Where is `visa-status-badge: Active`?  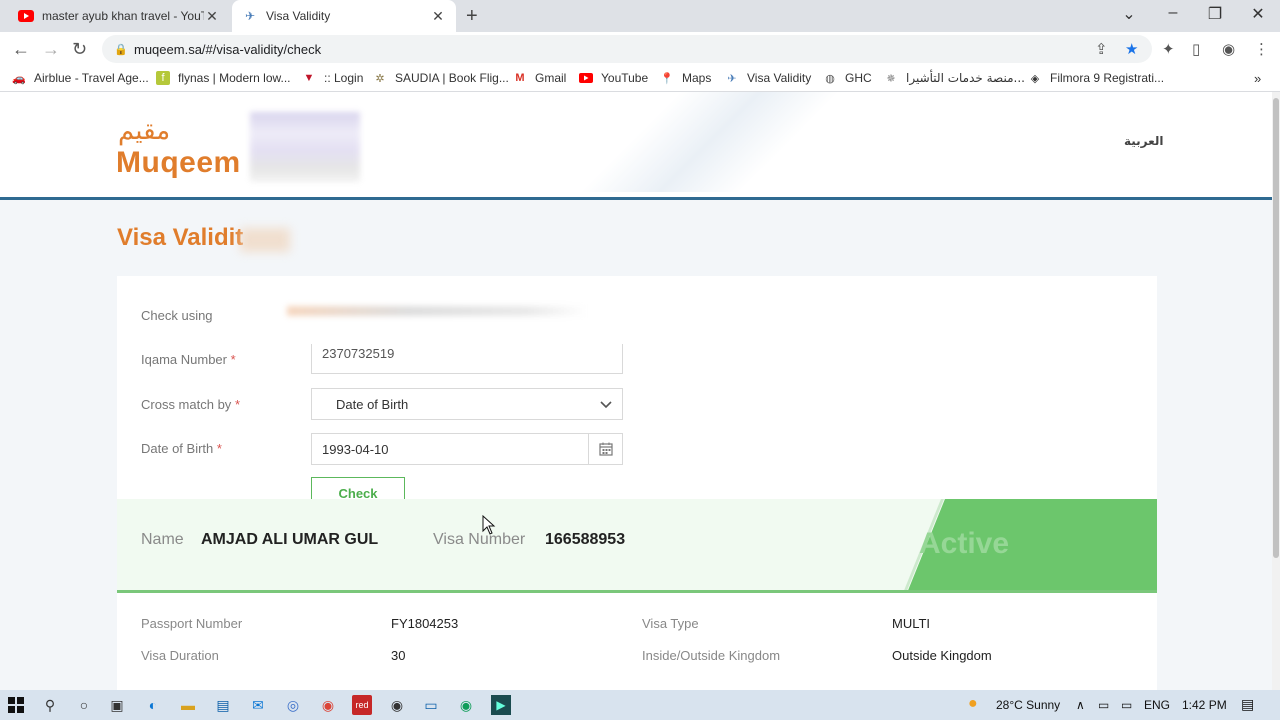
visa-status-badge: Active is located at coordinates (964, 543).